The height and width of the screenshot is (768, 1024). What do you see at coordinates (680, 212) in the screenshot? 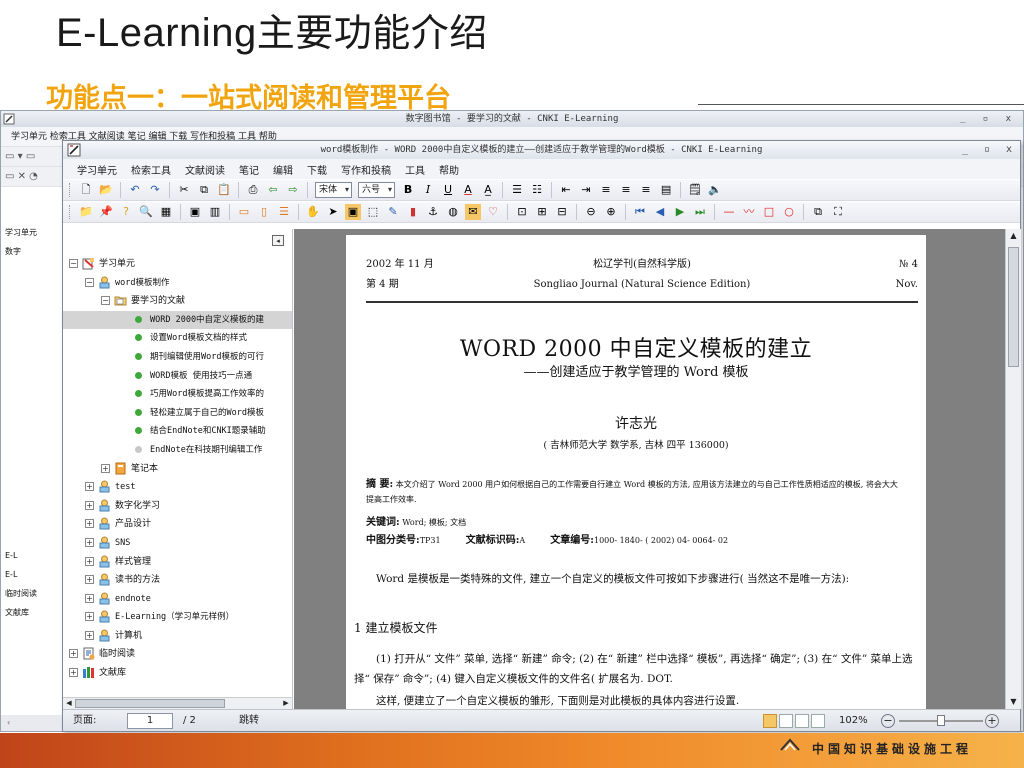
I see `next-page-icon: ▶` at bounding box center [680, 212].